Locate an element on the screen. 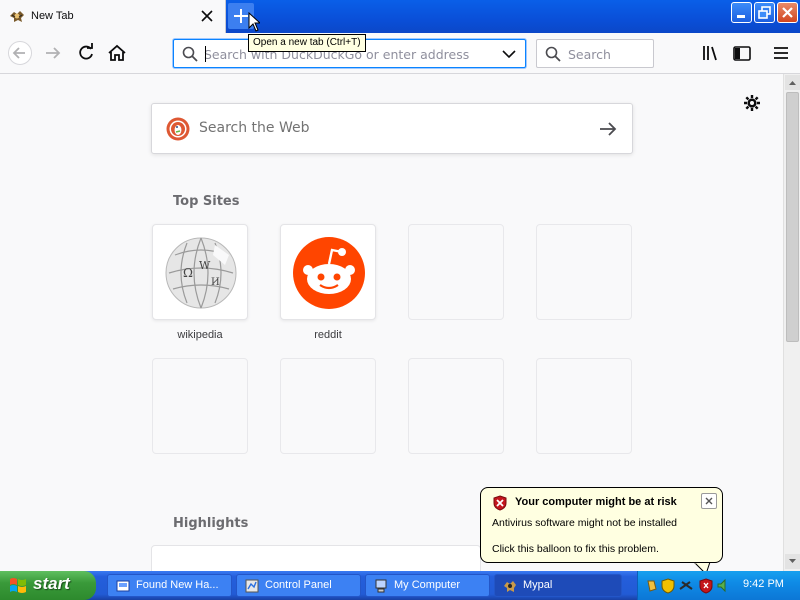  taskbar-item-label: My Computer is located at coordinates (427, 585).